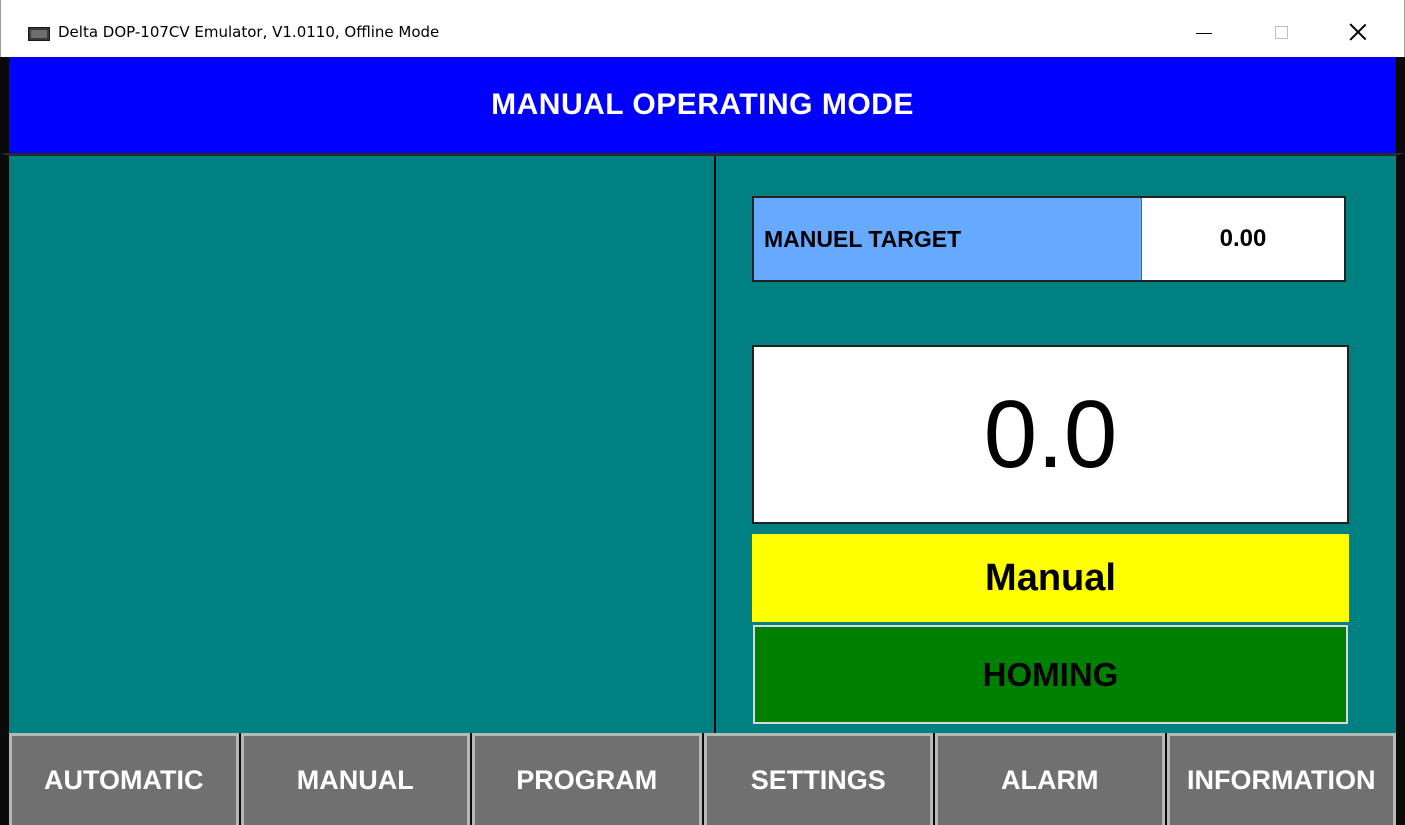 Image resolution: width=1405 pixels, height=825 pixels. I want to click on nav-alarm-button: ALARM, so click(1050, 779).